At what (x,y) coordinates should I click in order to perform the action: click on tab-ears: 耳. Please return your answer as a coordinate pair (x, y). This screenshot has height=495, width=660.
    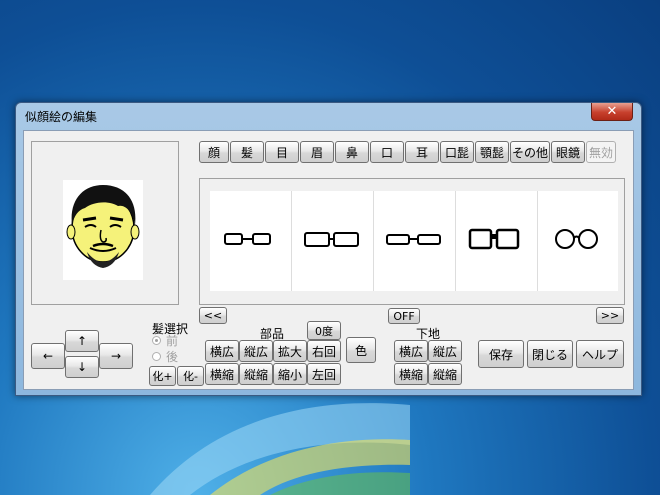
    Looking at the image, I should click on (422, 152).